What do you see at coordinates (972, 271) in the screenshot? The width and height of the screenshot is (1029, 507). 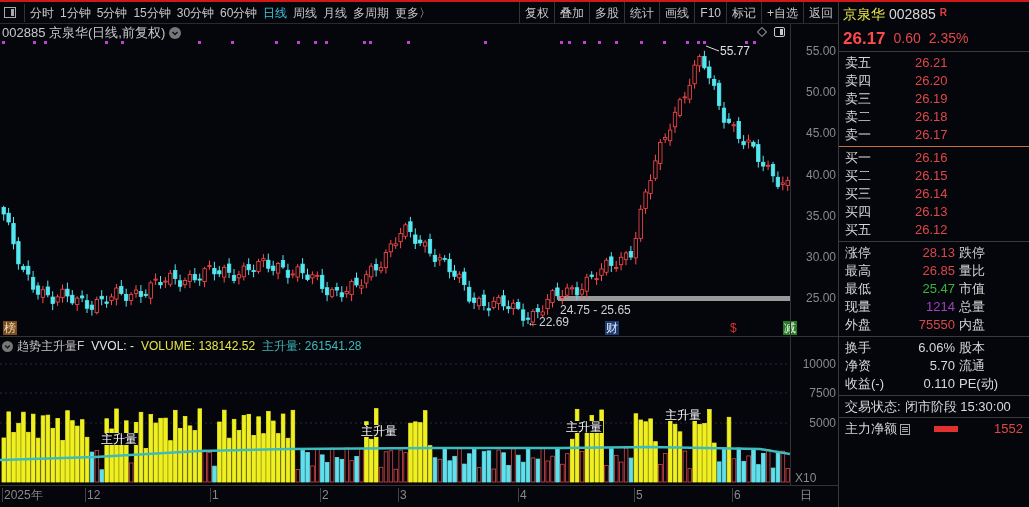 I see `stat-label: 量比` at bounding box center [972, 271].